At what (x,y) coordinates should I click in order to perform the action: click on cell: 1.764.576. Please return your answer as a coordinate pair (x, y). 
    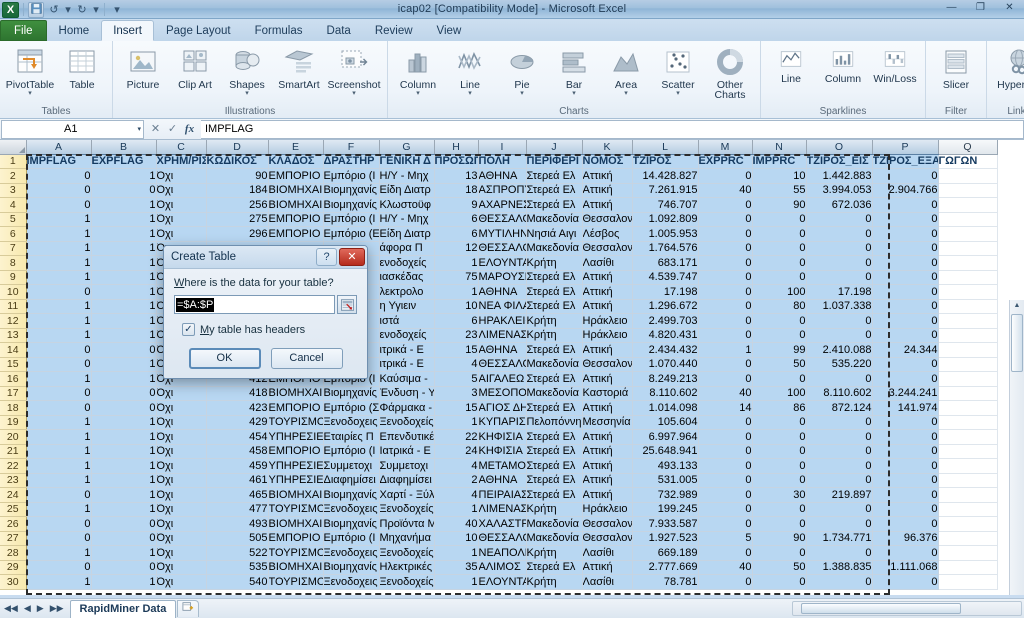
    Looking at the image, I should click on (665, 248).